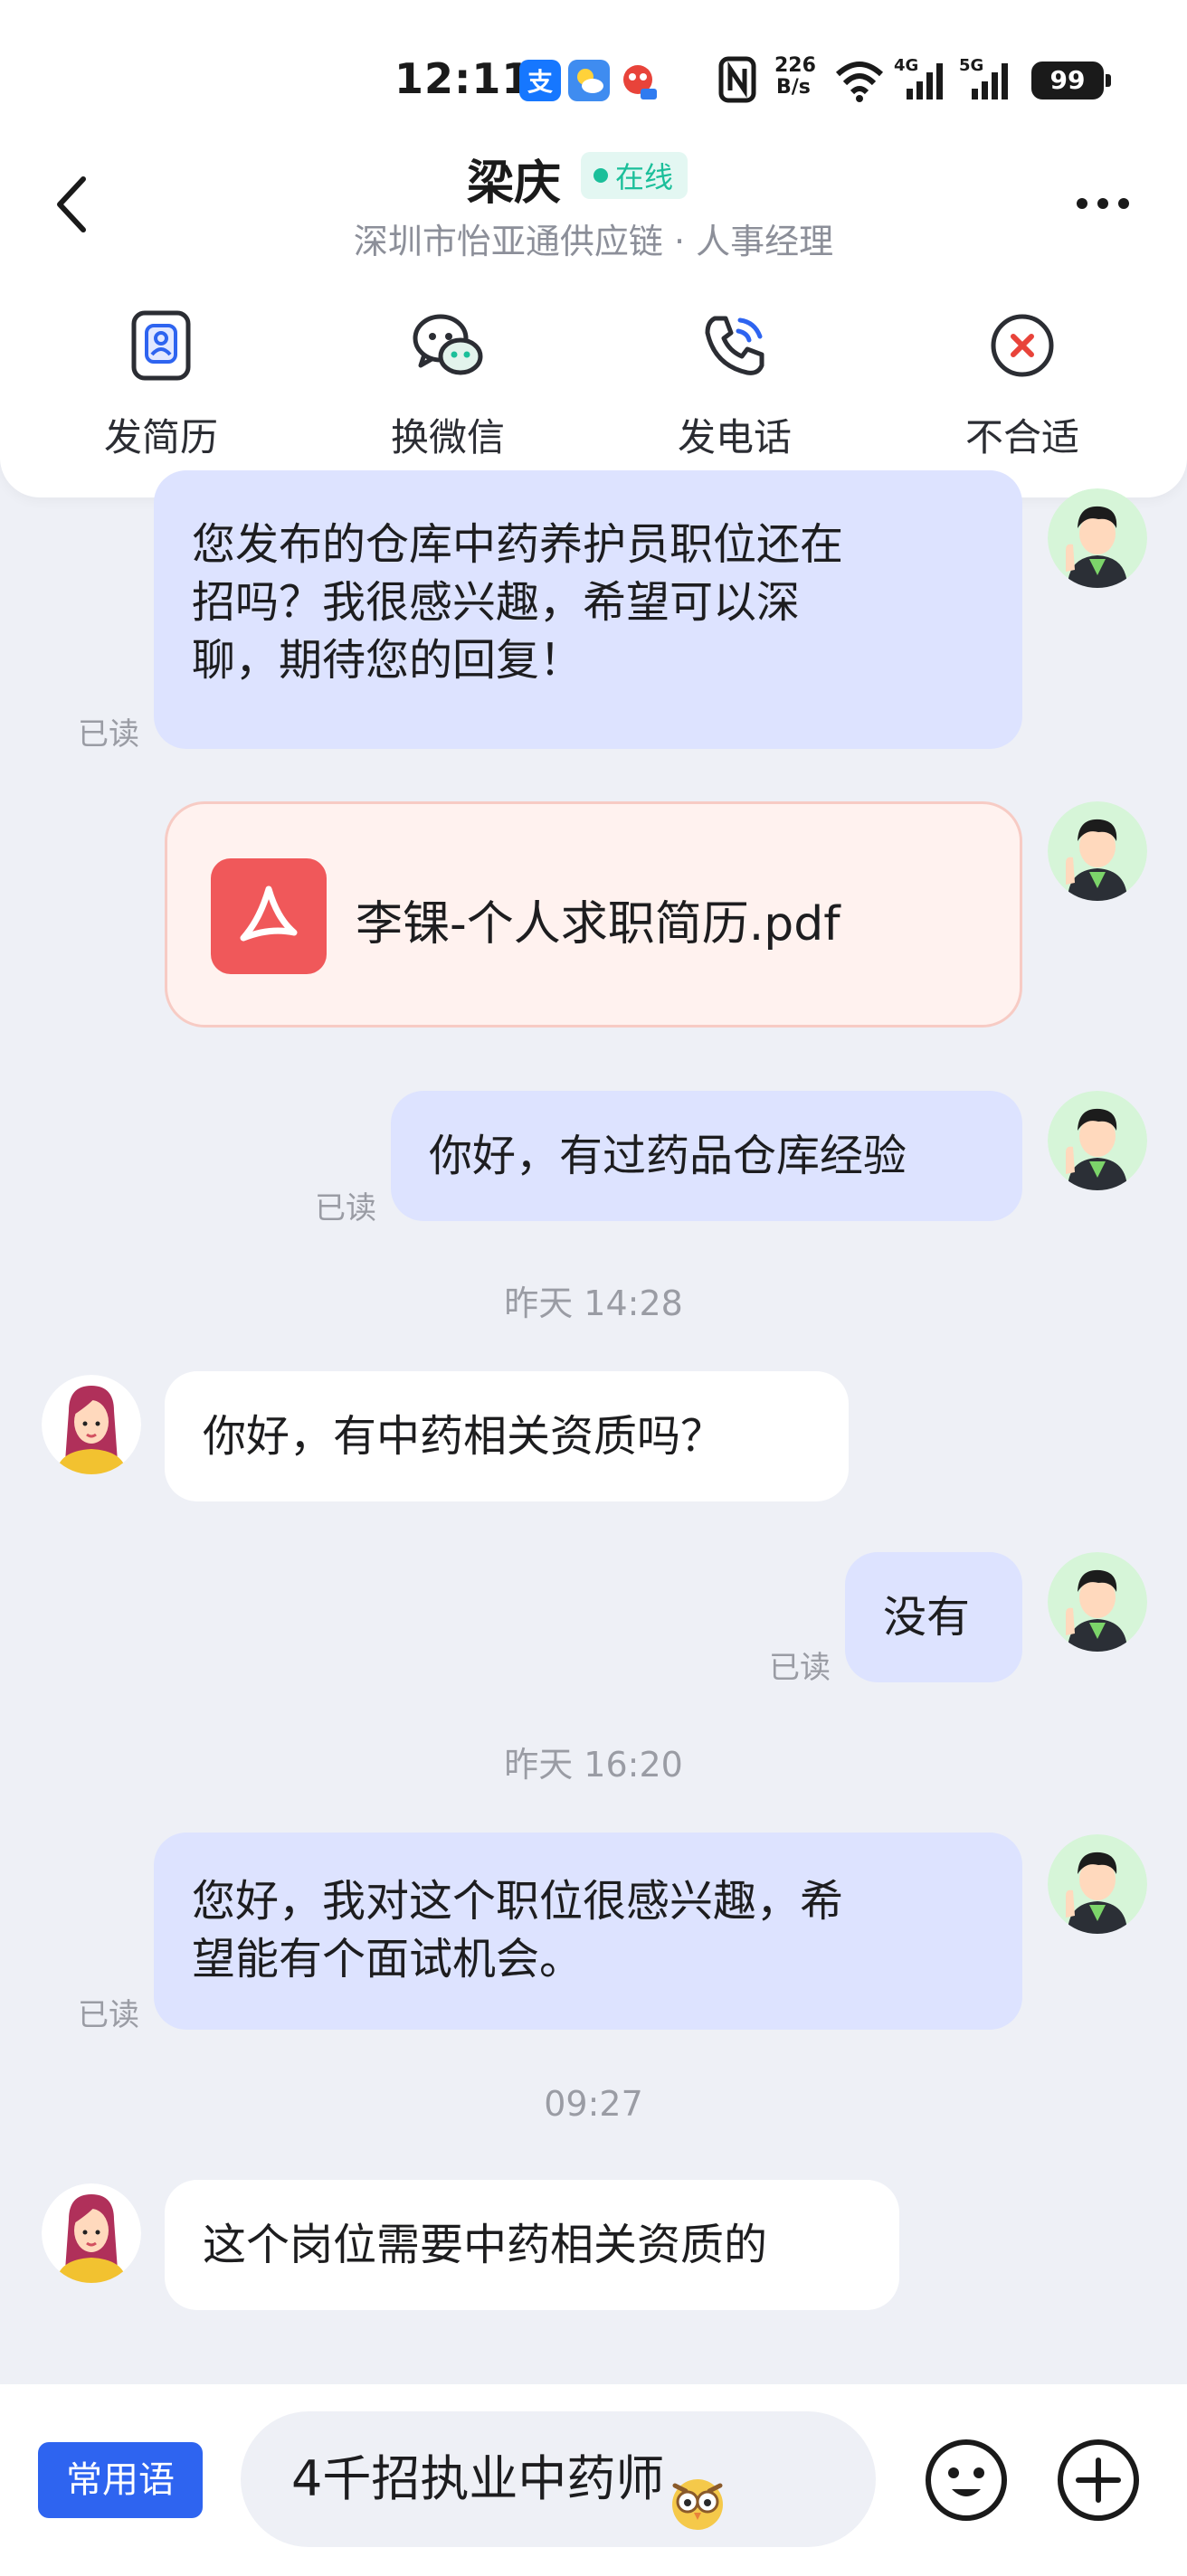 This screenshot has height=2576, width=1187. What do you see at coordinates (593, 241) in the screenshot?
I see `contact-company-role: 深圳市怡亚通供应链 · 人事经理` at bounding box center [593, 241].